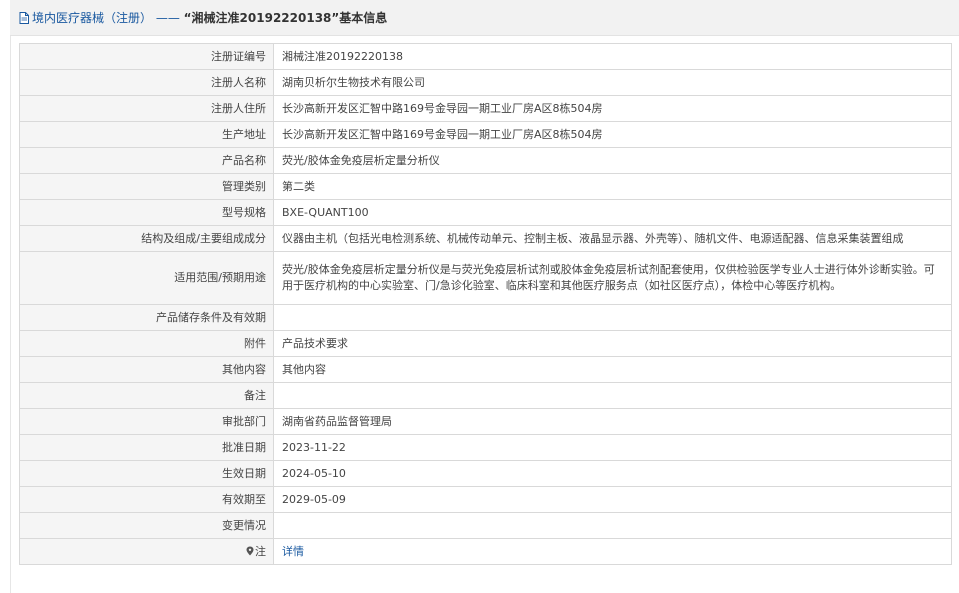  I want to click on table-row: 注册人住所 长沙高新开发区汇智中路169号金导园一期工业厂房A区8栋504房, so click(485, 108).